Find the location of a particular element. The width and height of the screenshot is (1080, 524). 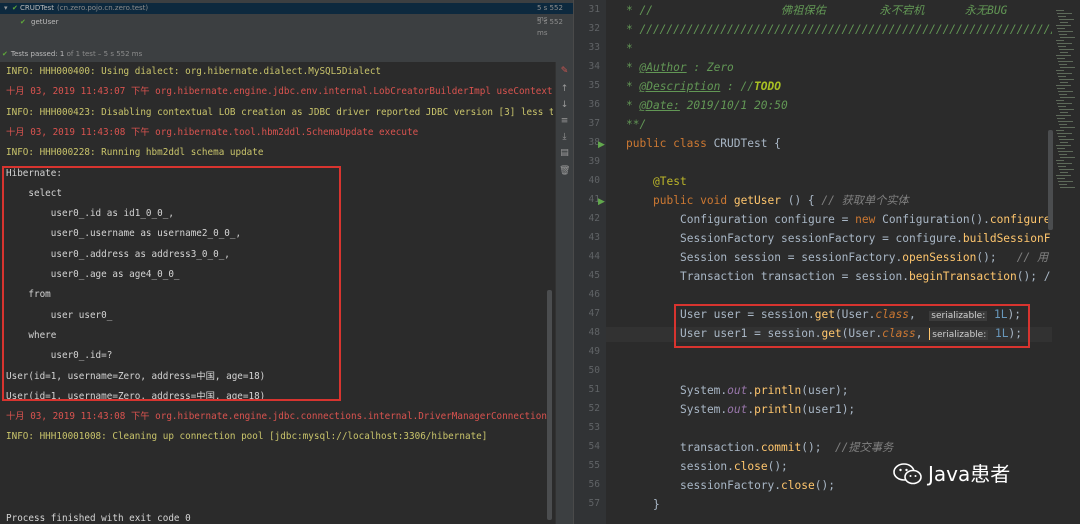

wechat-icon is located at coordinates (907, 474).